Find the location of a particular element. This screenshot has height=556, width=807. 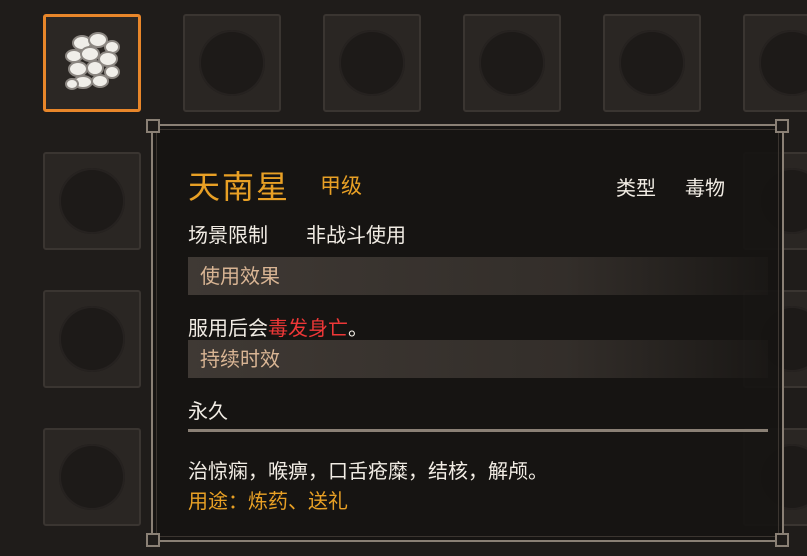

white-pebbles-icon is located at coordinates (92, 61).